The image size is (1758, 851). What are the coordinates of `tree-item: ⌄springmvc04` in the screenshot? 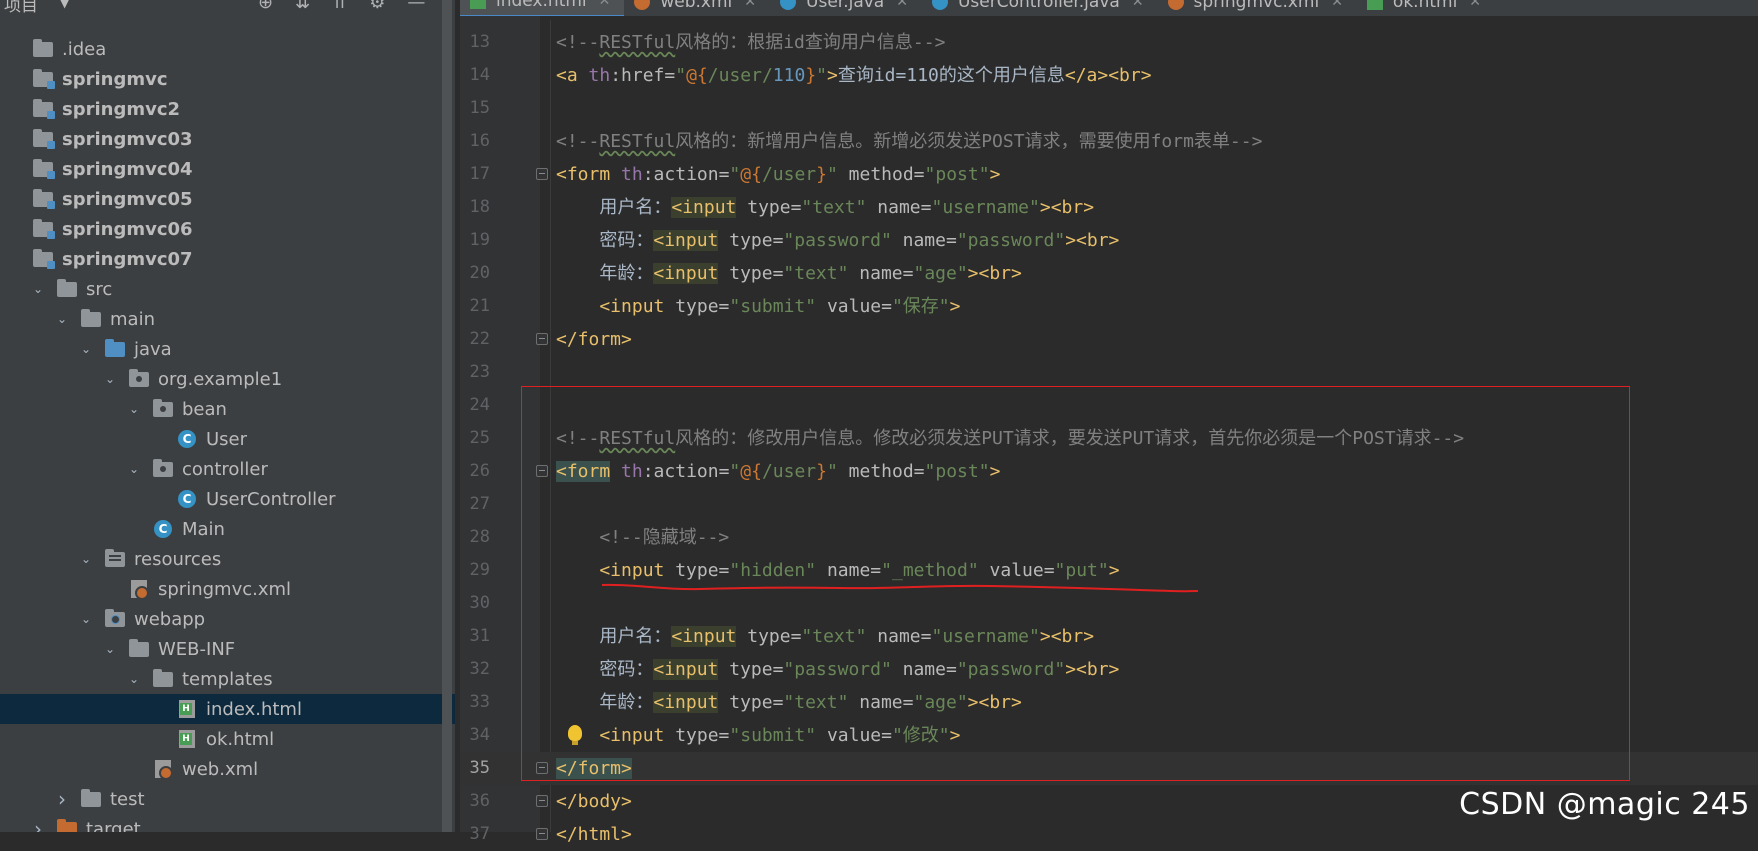 It's located at (227, 169).